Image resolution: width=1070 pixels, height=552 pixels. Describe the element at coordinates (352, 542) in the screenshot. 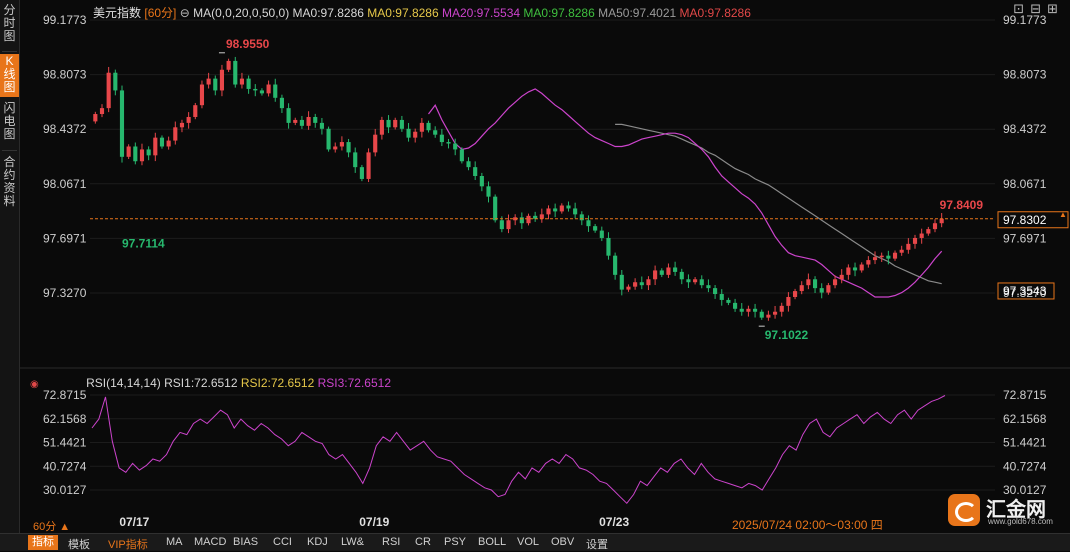

I see `toolbar-item: LW&` at that location.